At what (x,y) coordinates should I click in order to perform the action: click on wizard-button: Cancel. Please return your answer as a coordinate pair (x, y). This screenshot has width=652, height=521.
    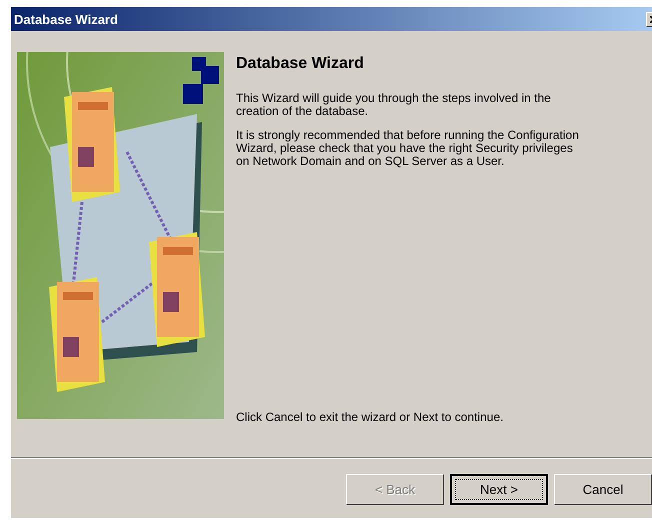
    Looking at the image, I should click on (603, 489).